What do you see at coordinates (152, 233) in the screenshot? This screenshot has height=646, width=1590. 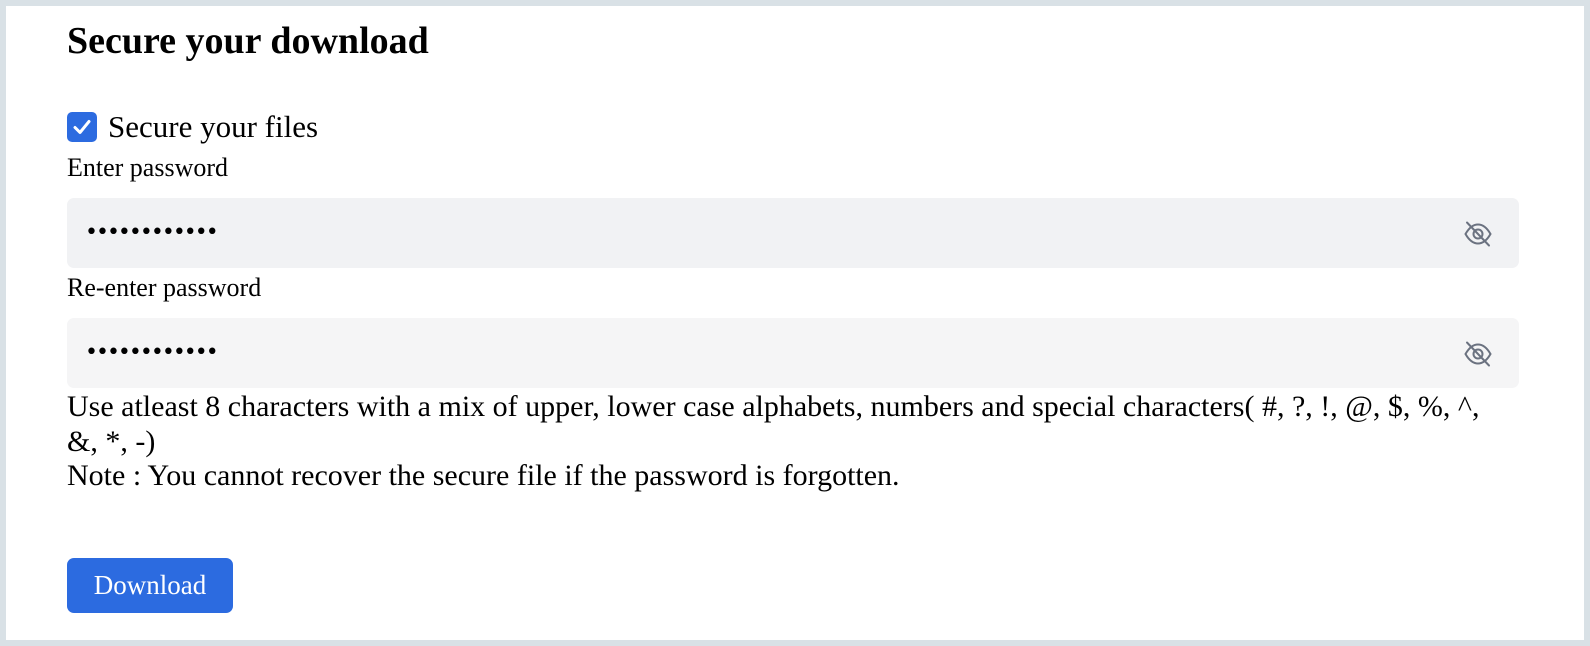 I see `password-input-value: ••••••••••••` at bounding box center [152, 233].